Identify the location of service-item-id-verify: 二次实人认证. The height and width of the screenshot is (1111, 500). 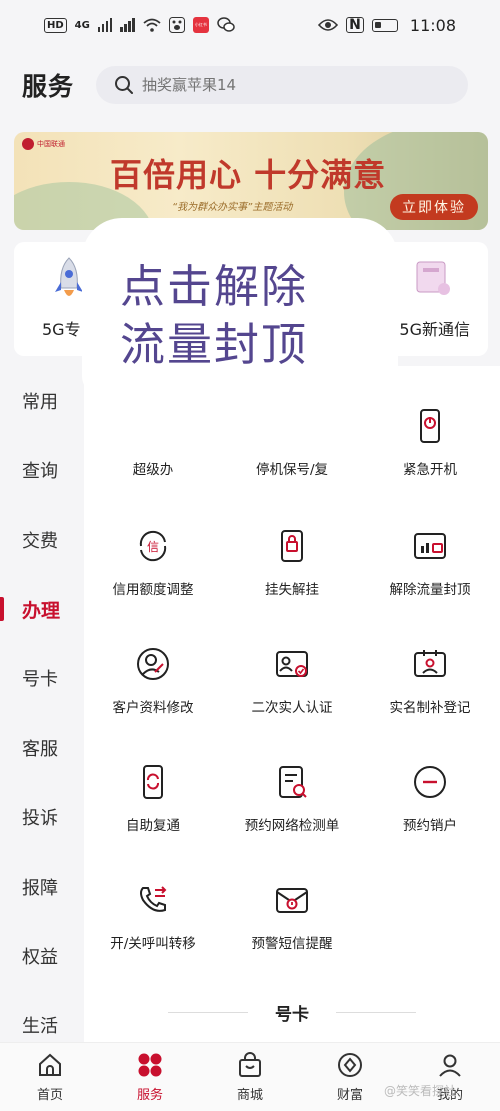
(292, 691).